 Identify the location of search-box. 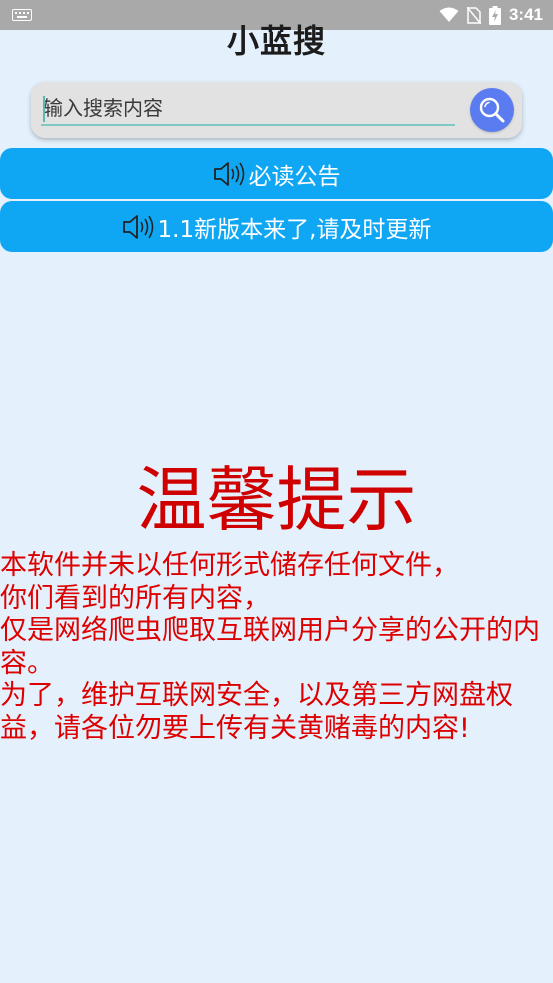
(276, 110).